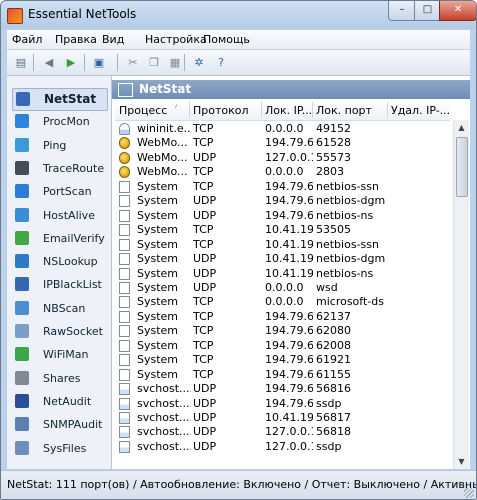  I want to click on minimize-button: –, so click(402, 11).